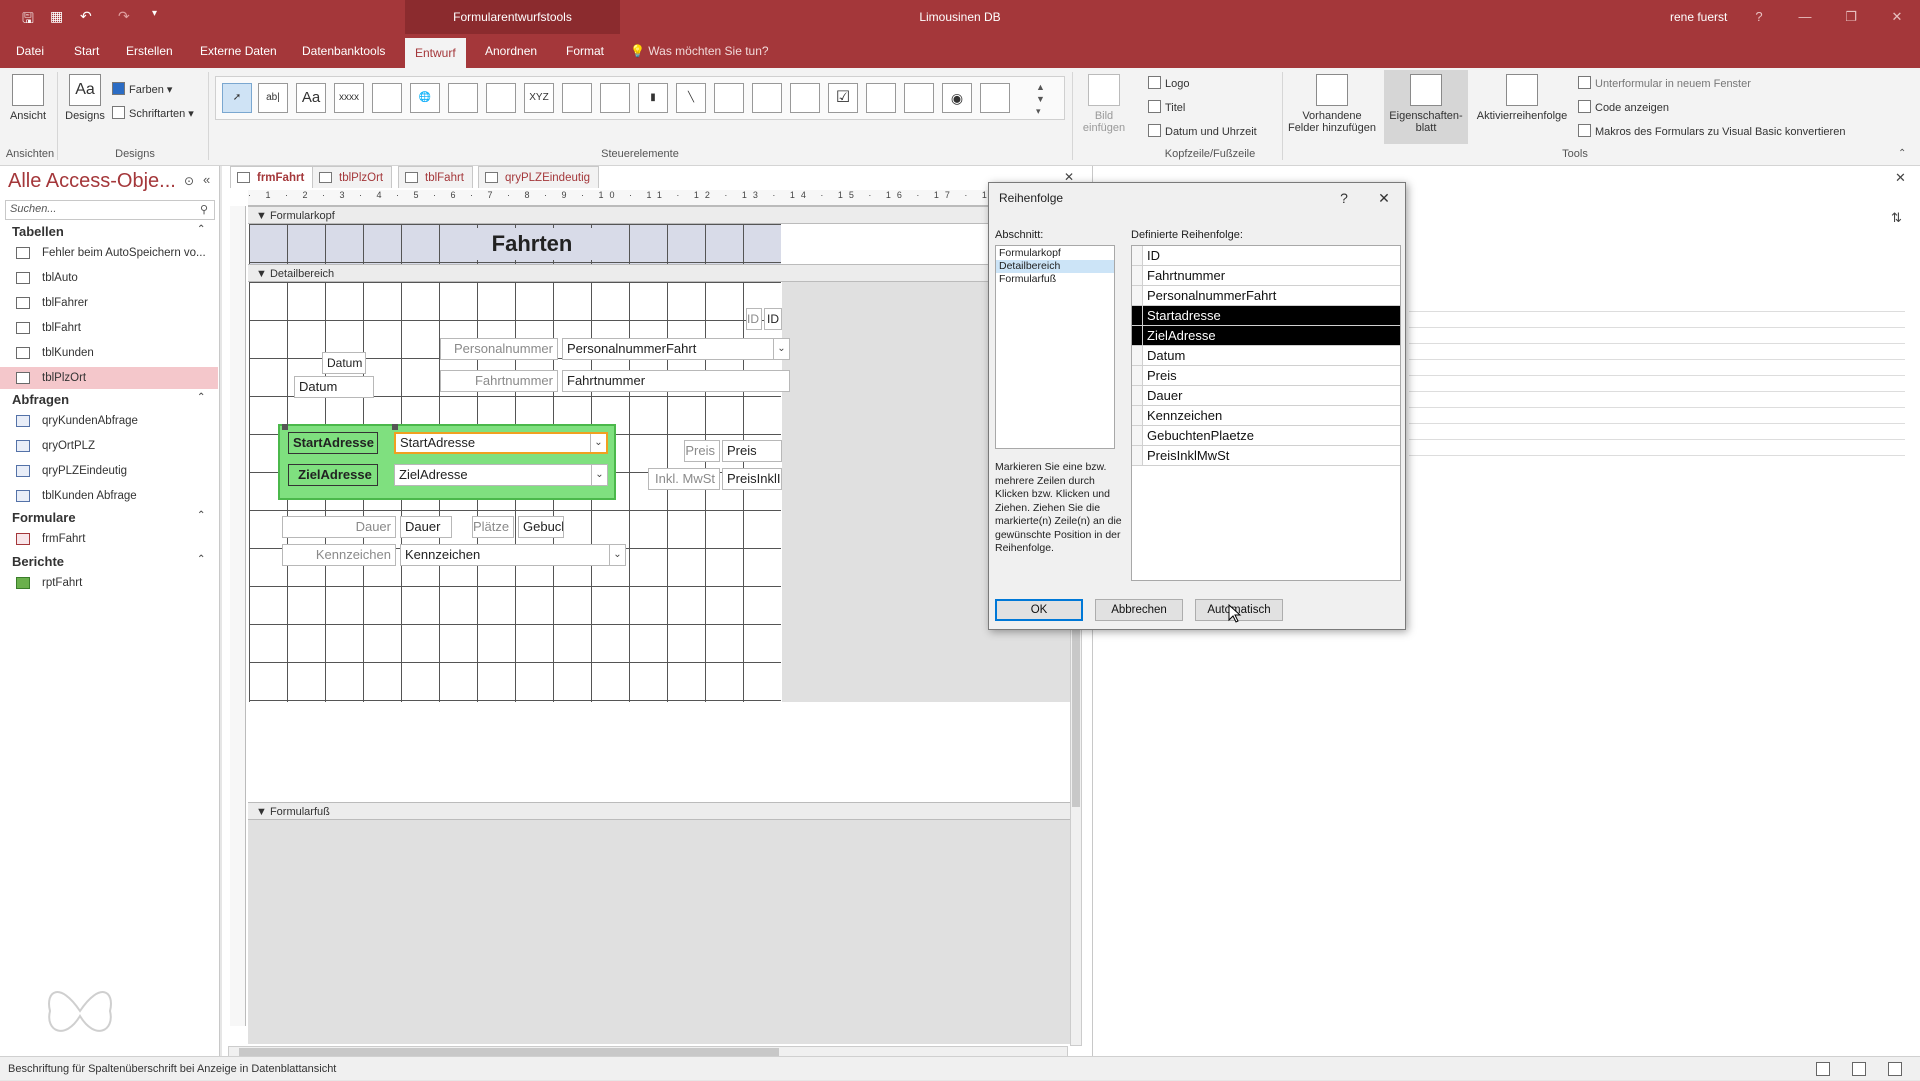 The height and width of the screenshot is (1081, 1920). I want to click on preisinkl-field: PreisInklI, so click(752, 479).